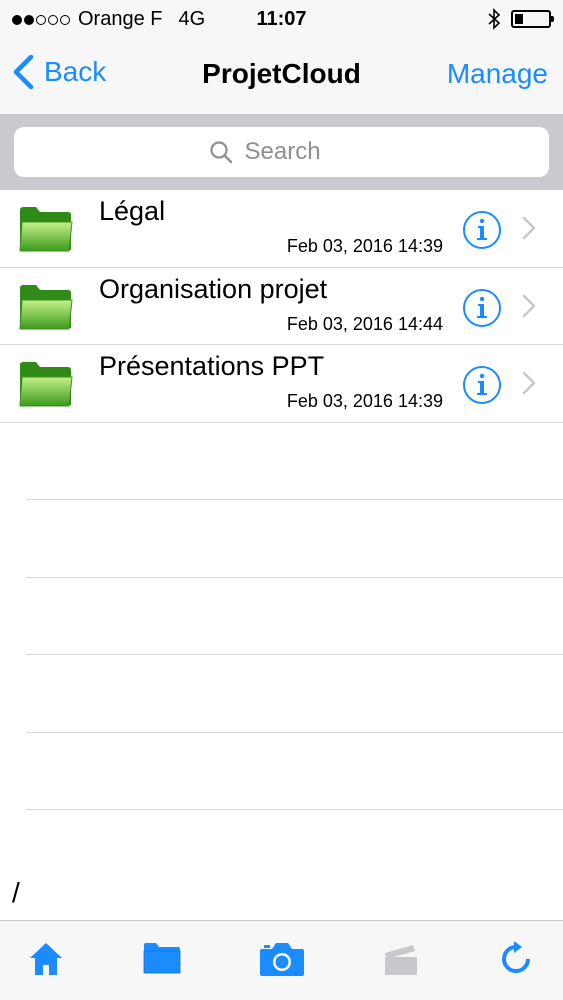 The height and width of the screenshot is (1000, 563). I want to click on folder-name: Organisation projet, so click(213, 288).